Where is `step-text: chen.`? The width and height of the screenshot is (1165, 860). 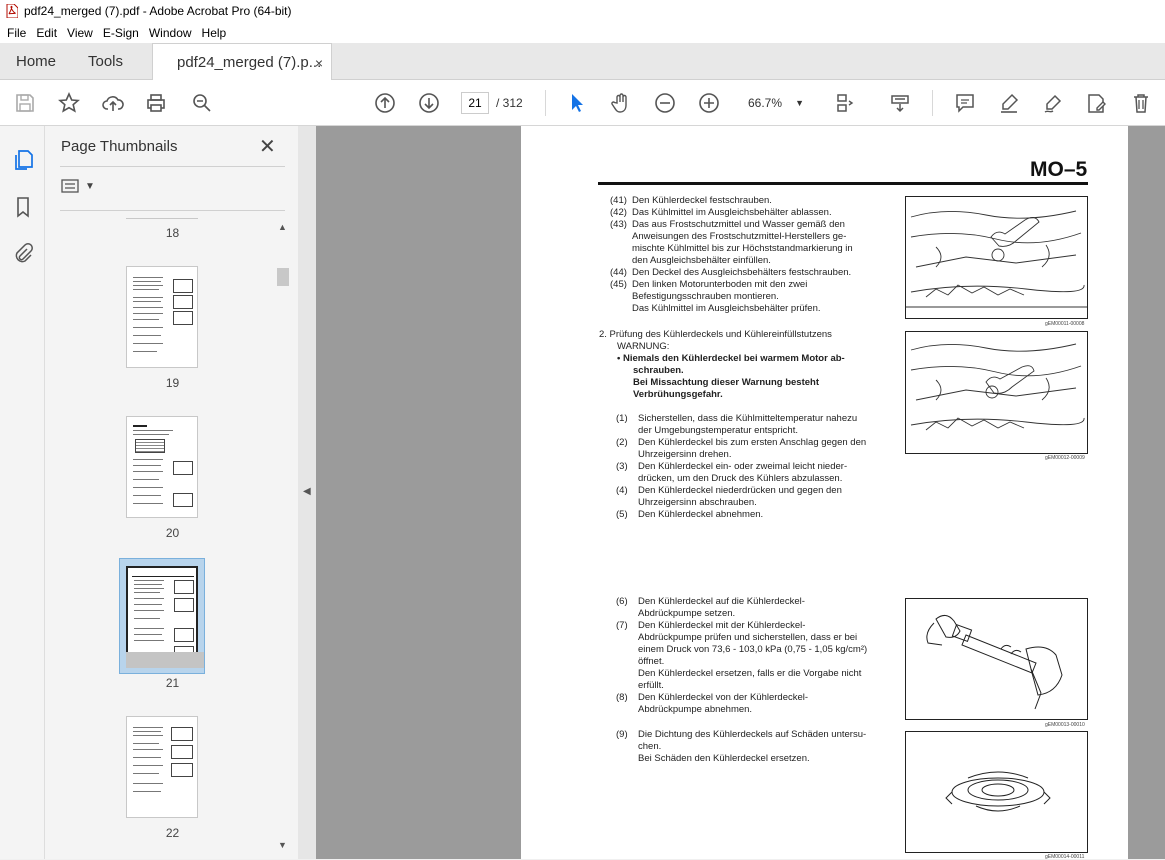 step-text: chen. is located at coordinates (650, 746).